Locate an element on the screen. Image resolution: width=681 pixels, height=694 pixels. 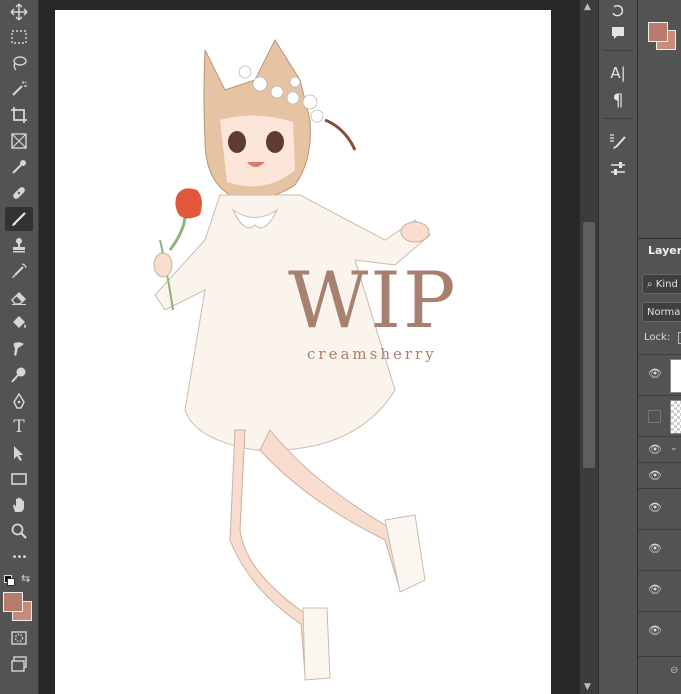
quick-mask-icon is located at coordinates (19, 638).